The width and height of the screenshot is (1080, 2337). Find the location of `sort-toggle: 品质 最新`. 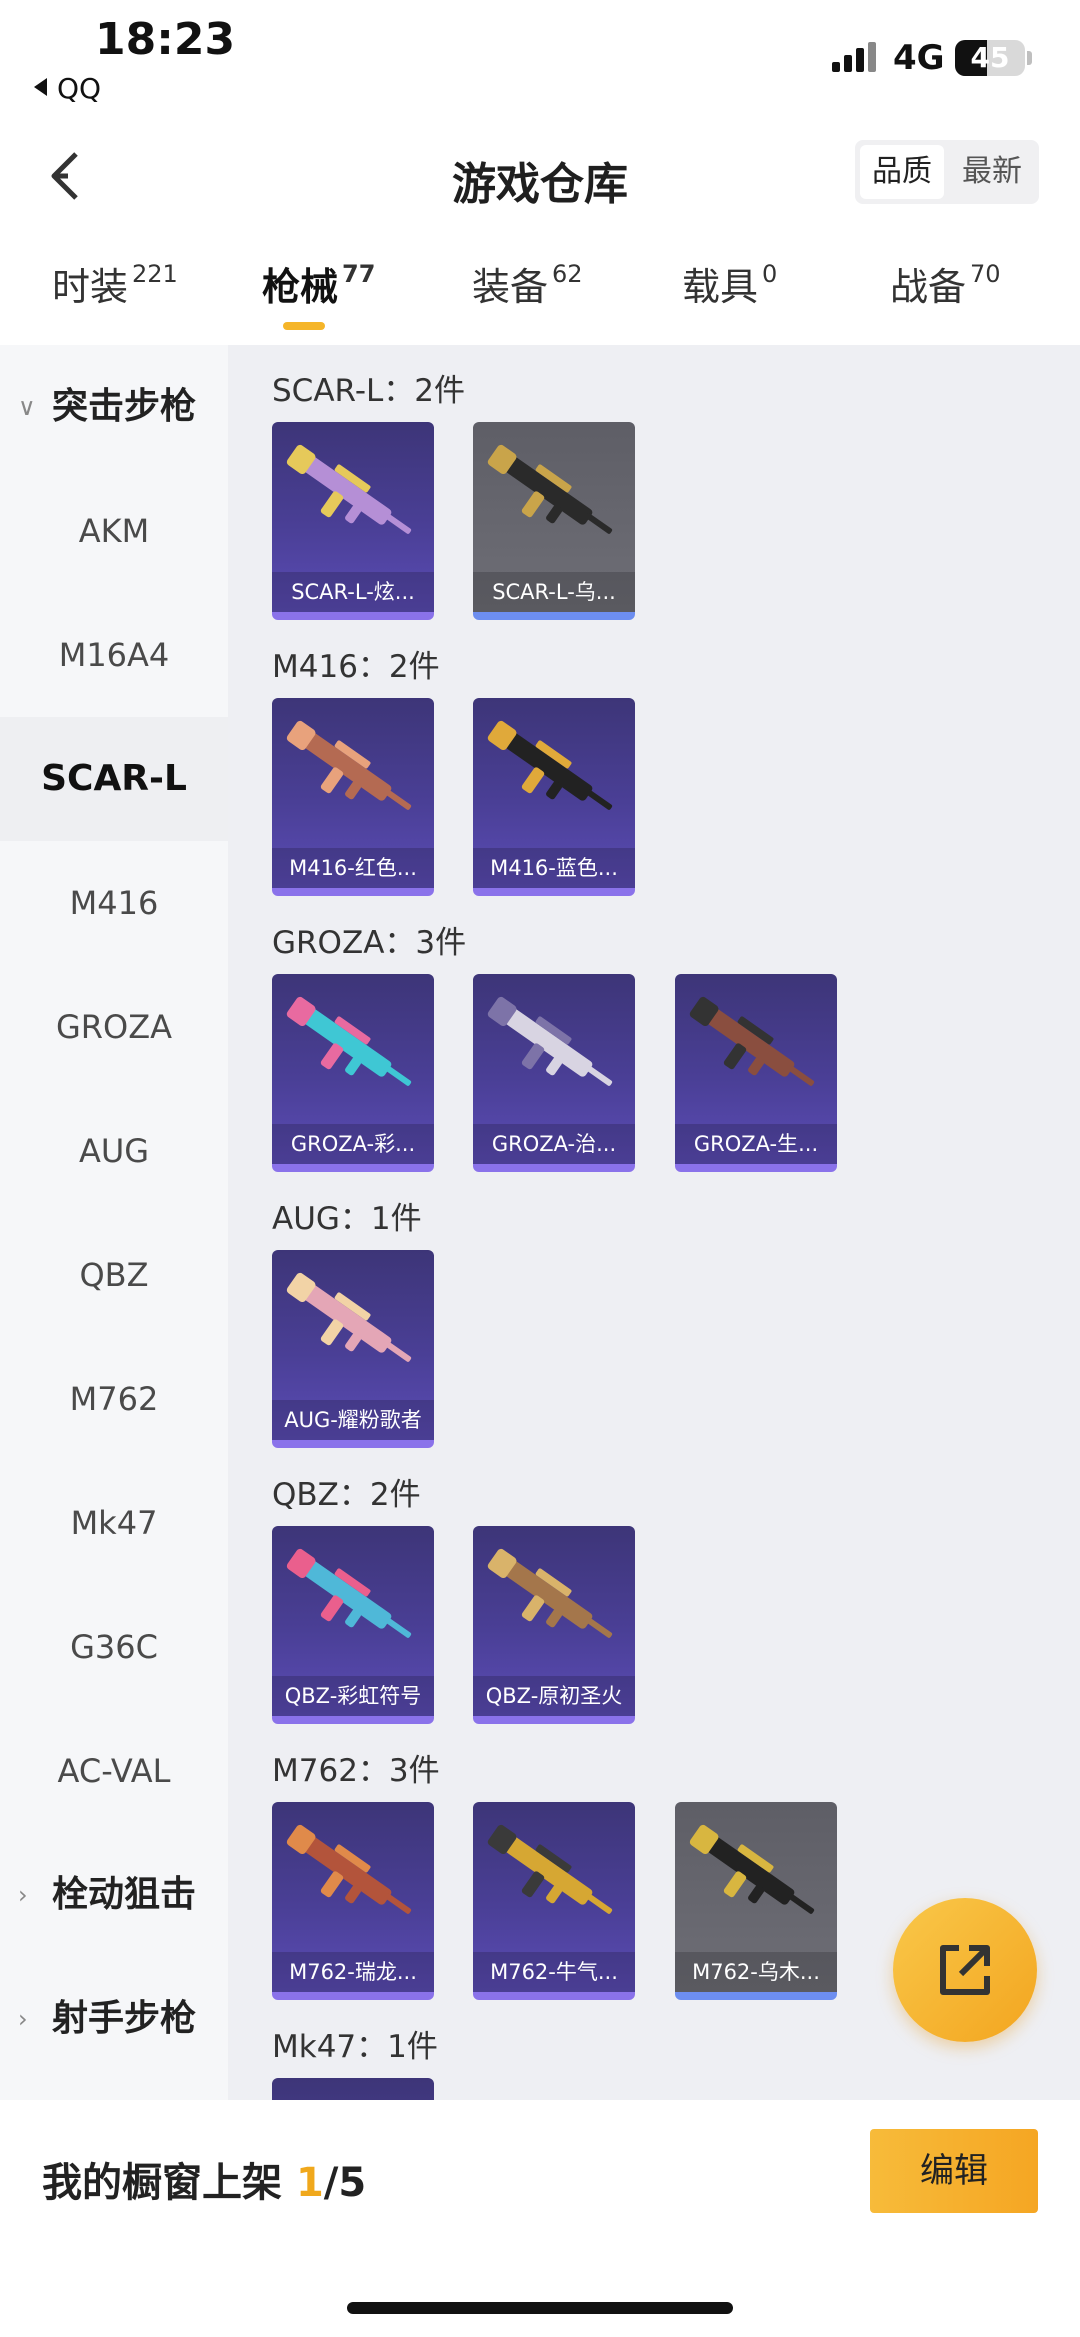

sort-toggle: 品质 最新 is located at coordinates (947, 172).